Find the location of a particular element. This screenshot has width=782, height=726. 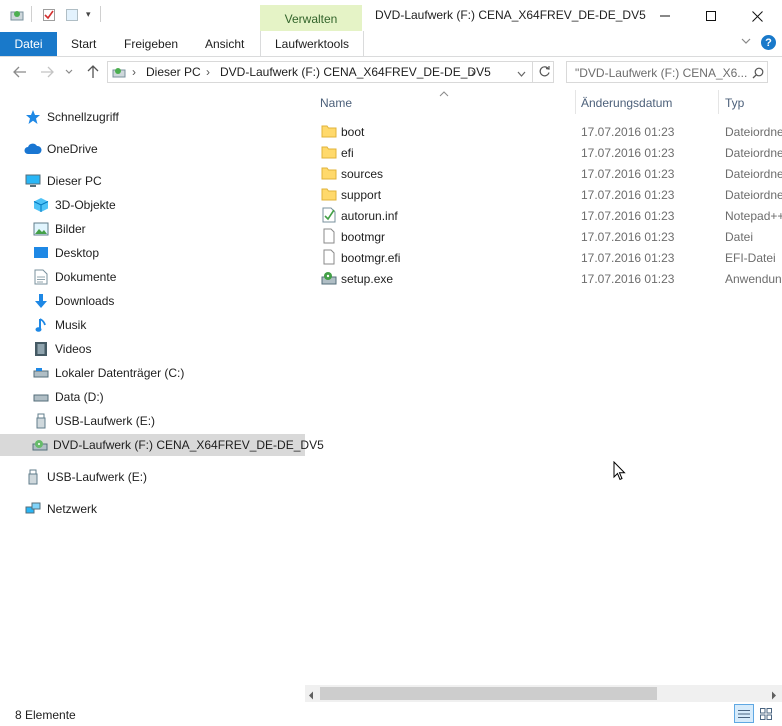

customize-toolbar-icon: ▾ is located at coordinates (93, 16).